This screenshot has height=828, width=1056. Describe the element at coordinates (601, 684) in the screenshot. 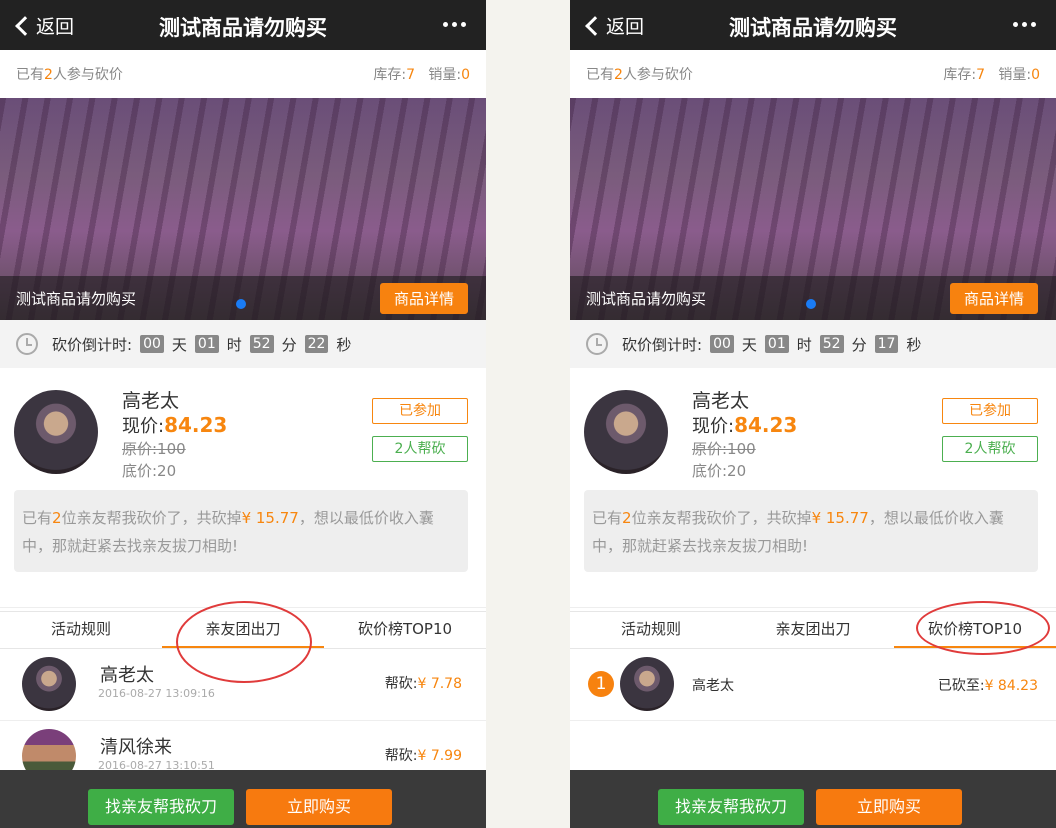

I see `rank-badge: 1` at that location.